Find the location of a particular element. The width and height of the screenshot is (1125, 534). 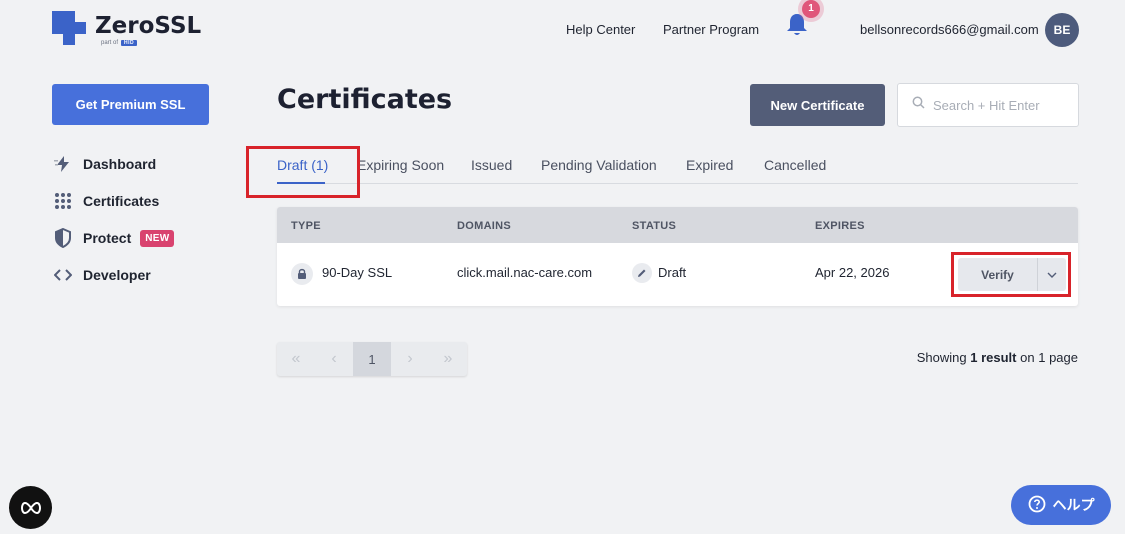

lock-icon is located at coordinates (302, 274).